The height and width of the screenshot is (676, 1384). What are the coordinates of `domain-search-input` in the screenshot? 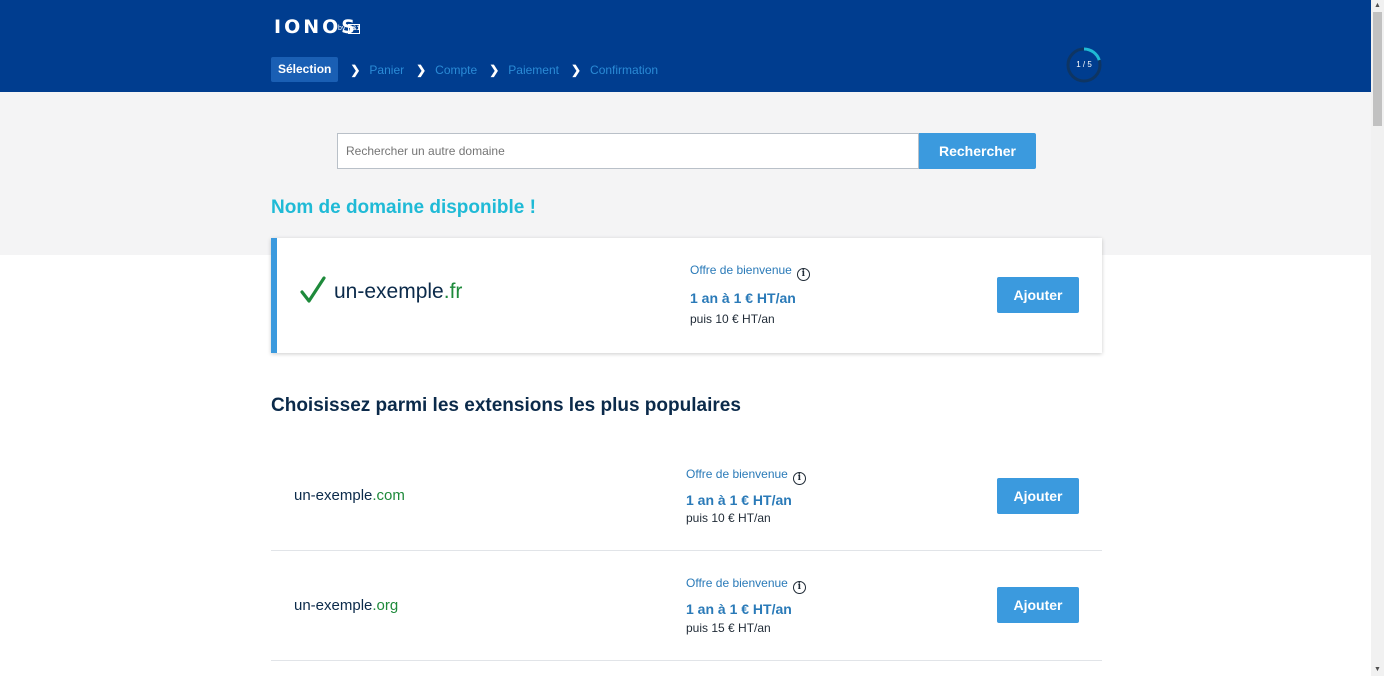 It's located at (628, 151).